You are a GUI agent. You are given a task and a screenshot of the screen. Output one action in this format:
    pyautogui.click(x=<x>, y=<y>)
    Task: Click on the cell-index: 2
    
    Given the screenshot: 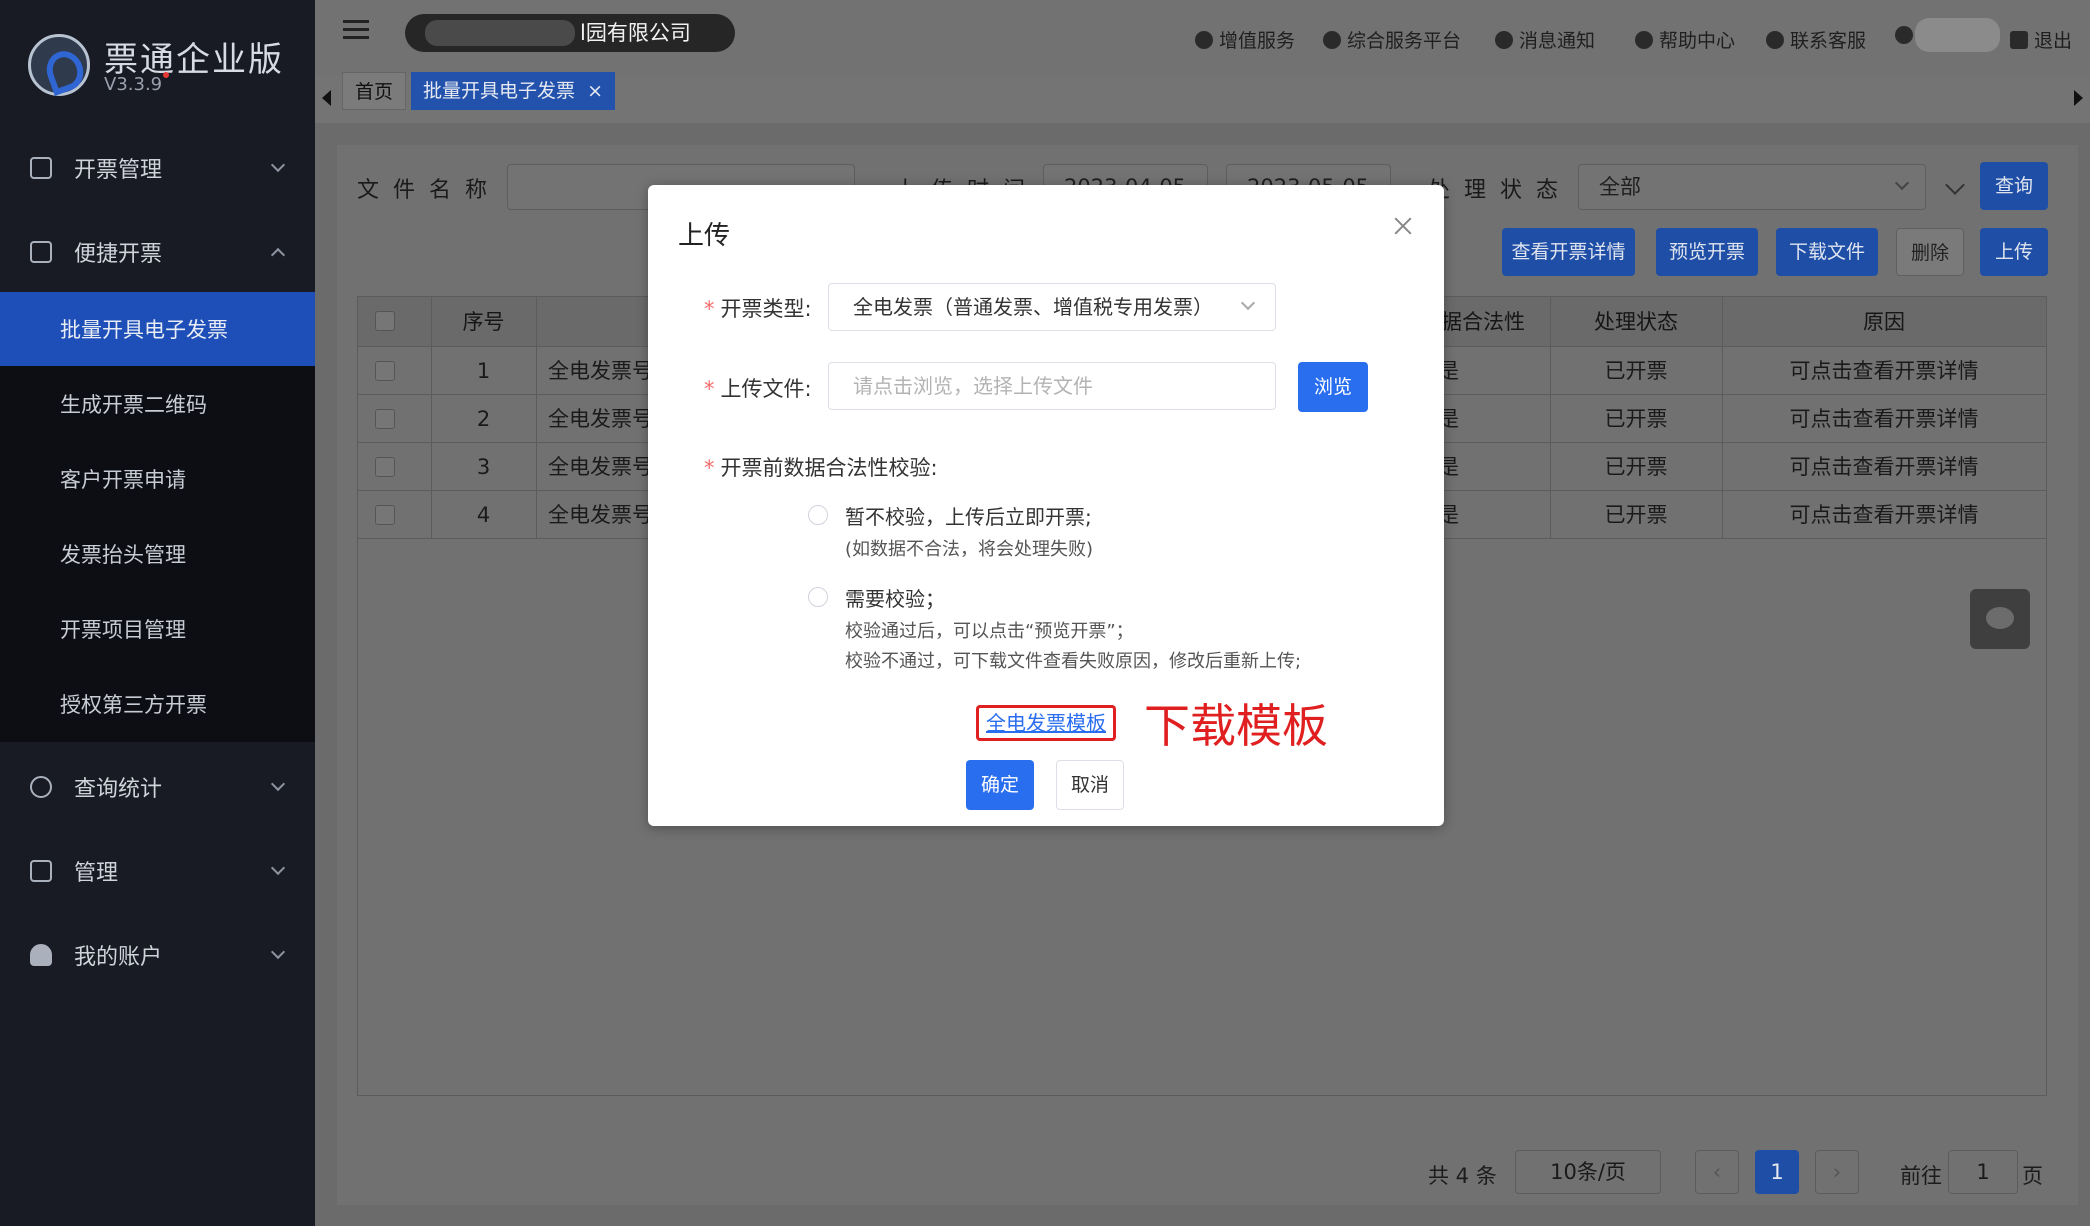 What is the action you would take?
    pyautogui.click(x=483, y=419)
    